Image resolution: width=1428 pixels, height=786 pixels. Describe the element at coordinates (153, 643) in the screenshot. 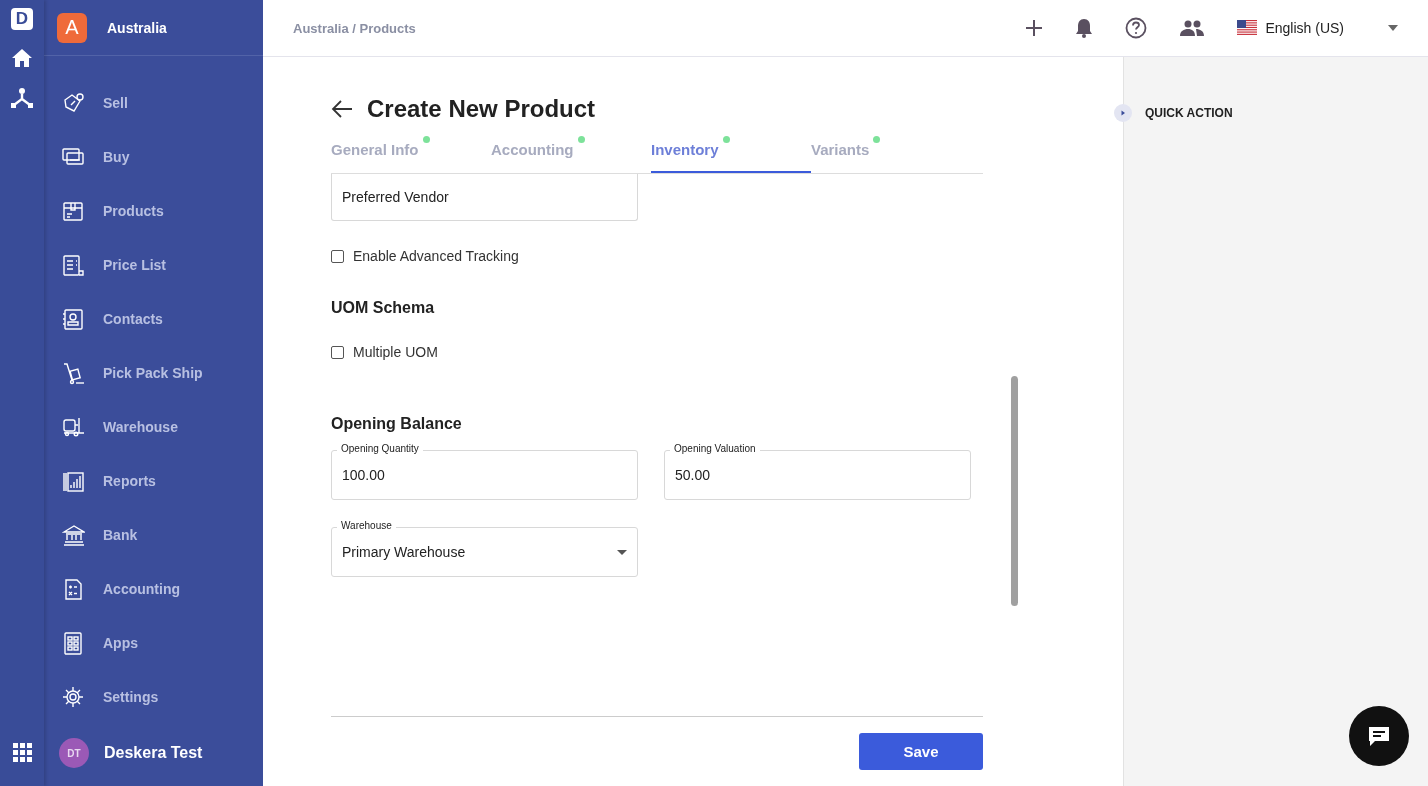

I see `sidebar-item: Apps` at that location.